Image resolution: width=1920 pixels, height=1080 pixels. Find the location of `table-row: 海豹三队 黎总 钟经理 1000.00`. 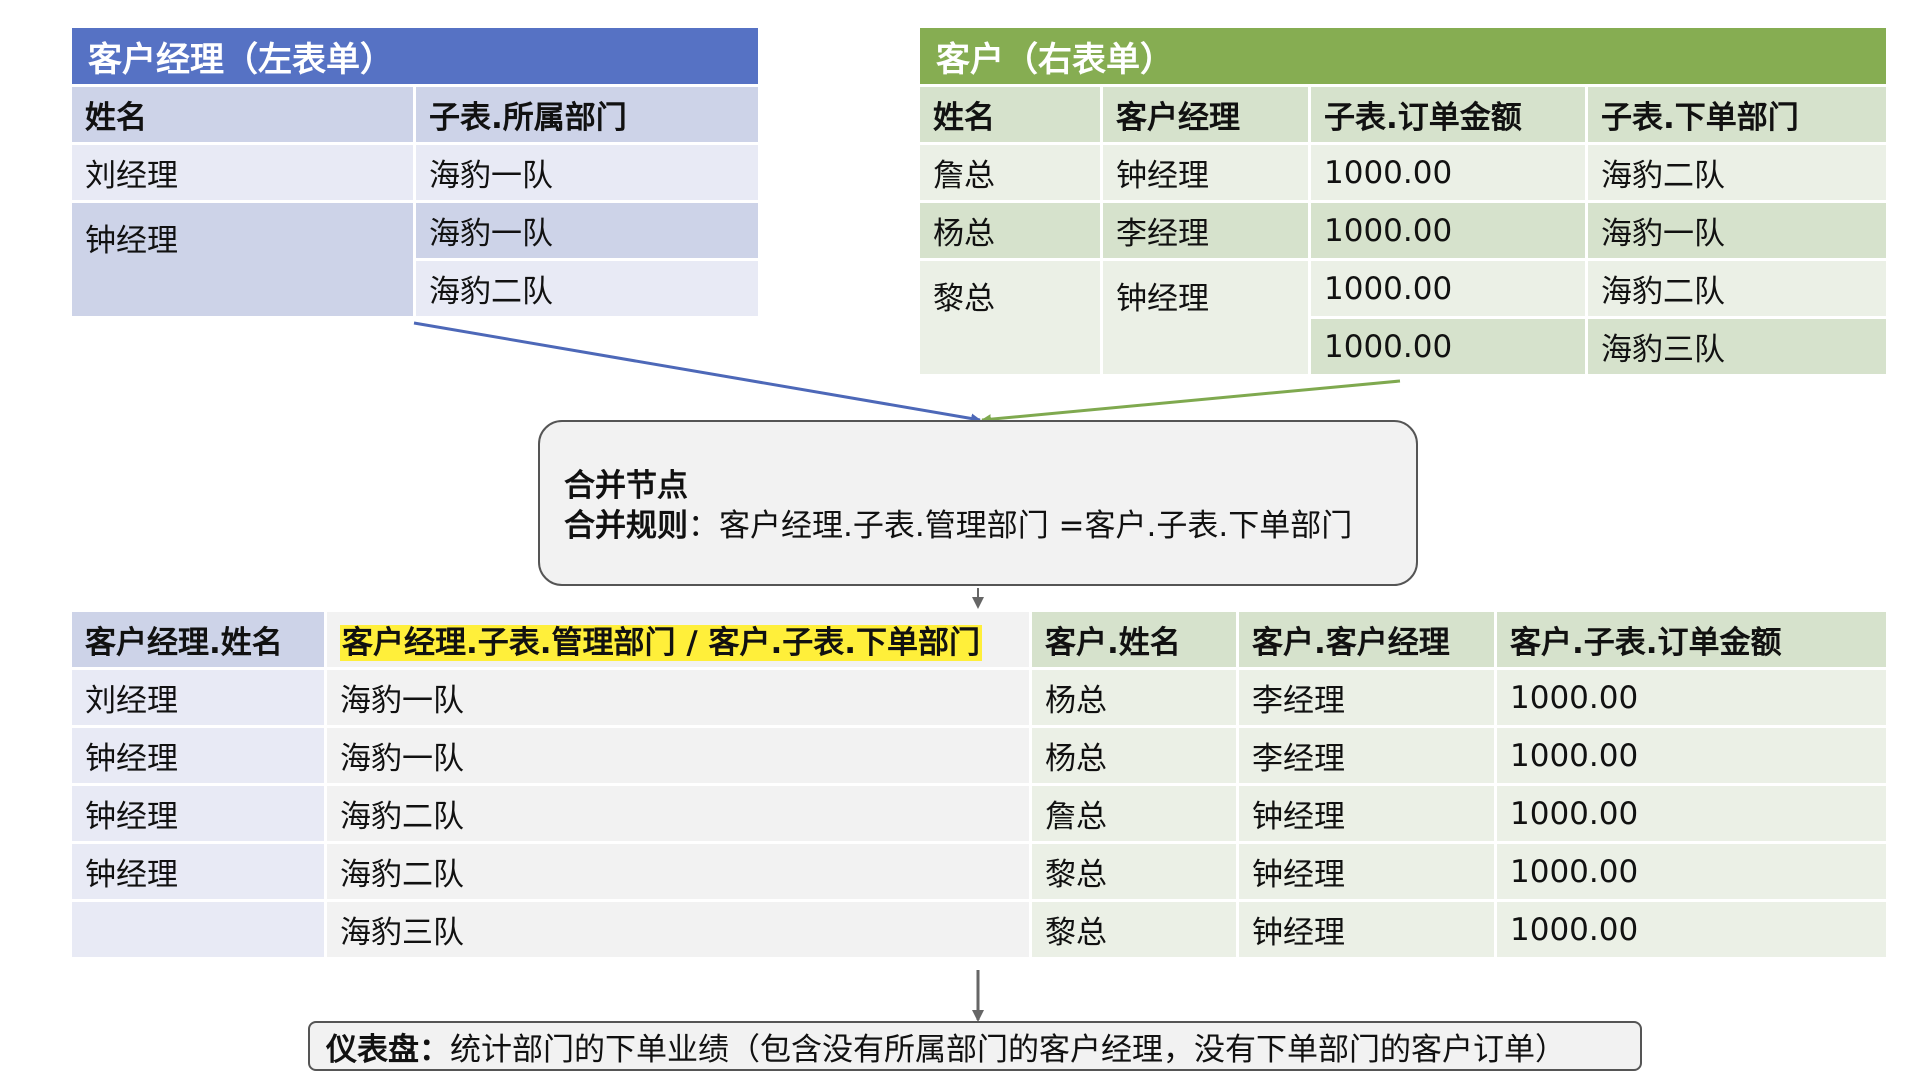

table-row: 海豹三队 黎总 钟经理 1000.00 is located at coordinates (980, 931).